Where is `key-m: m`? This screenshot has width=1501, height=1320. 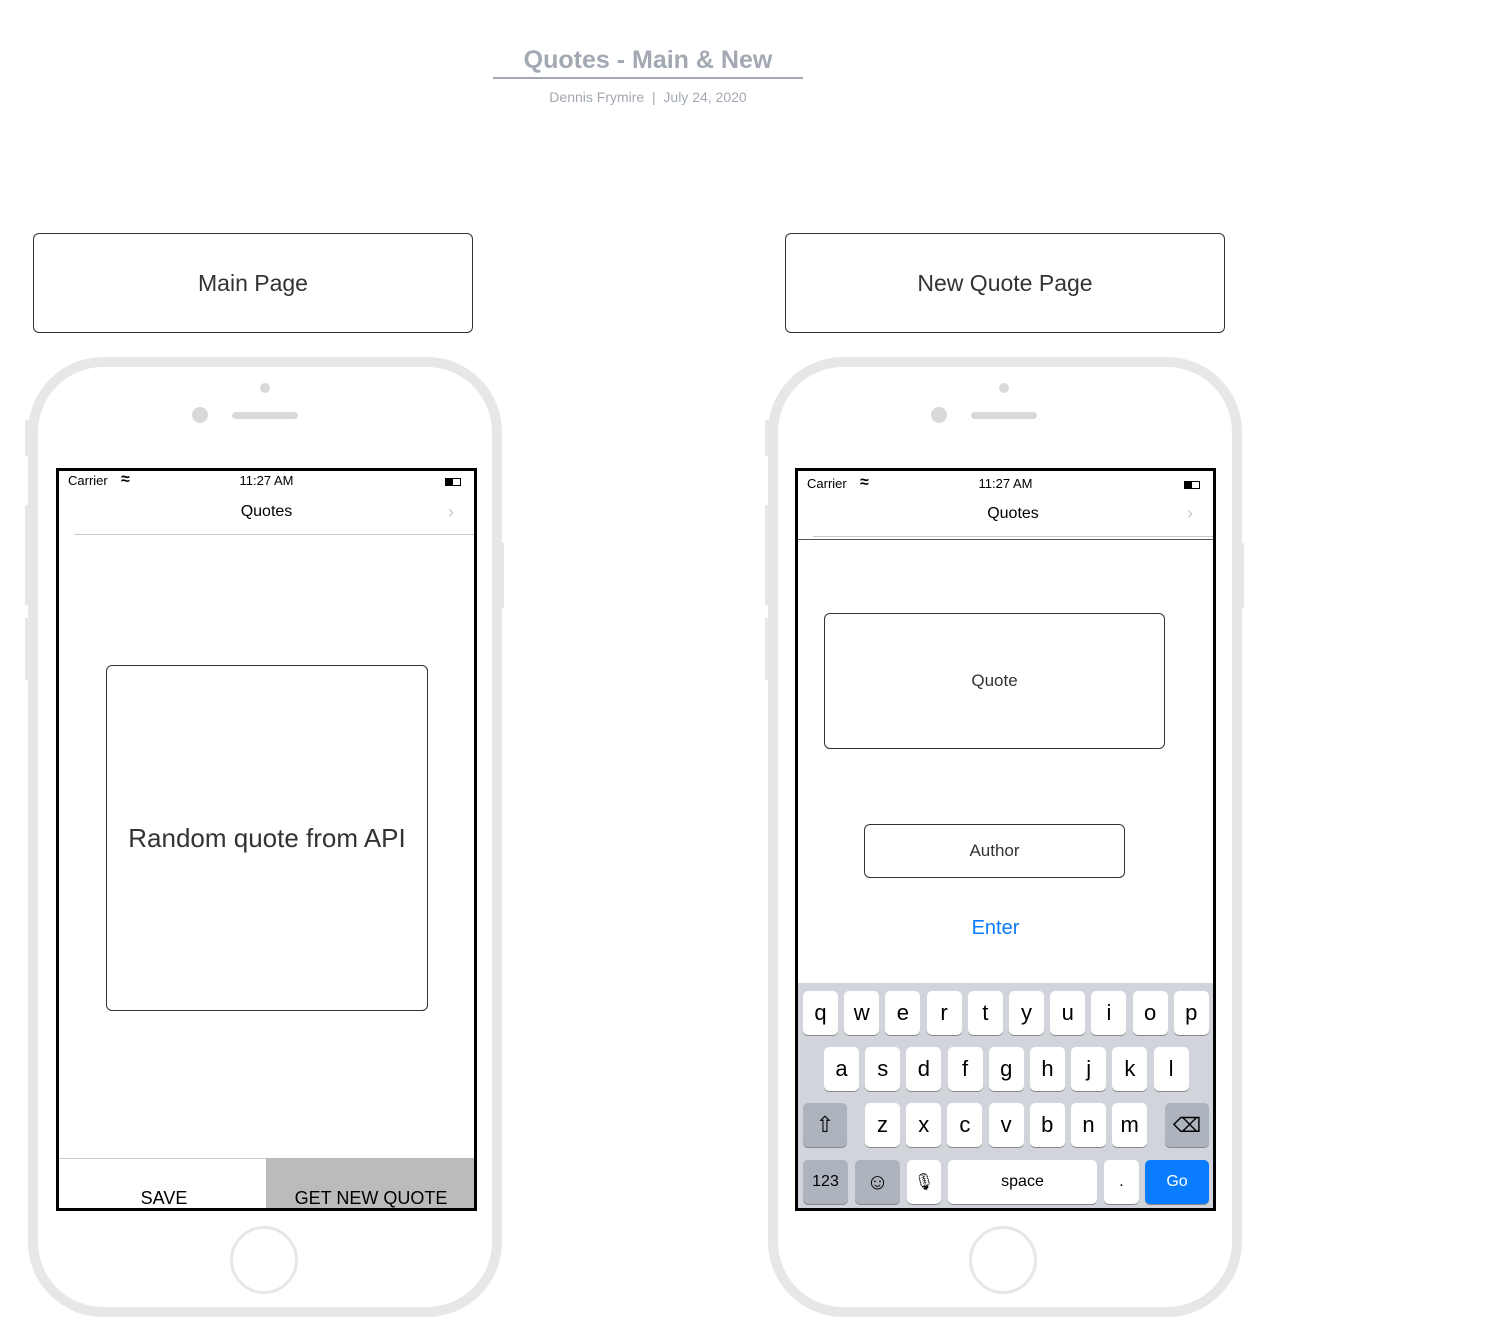 key-m: m is located at coordinates (1130, 1125).